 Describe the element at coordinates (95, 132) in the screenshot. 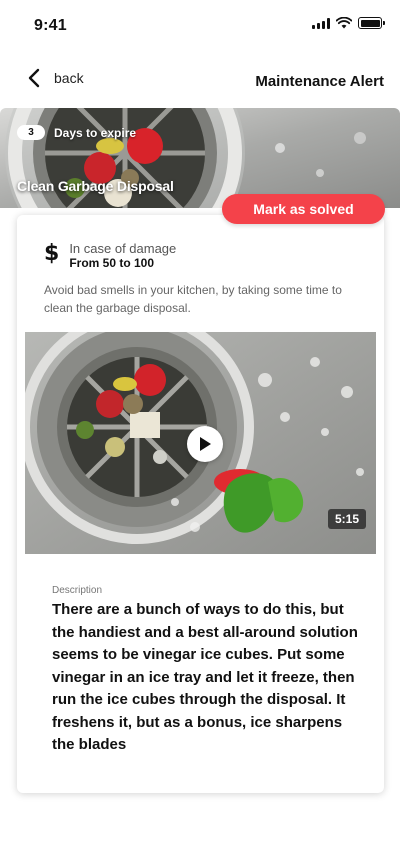

I see `days-label: Days to expire` at that location.